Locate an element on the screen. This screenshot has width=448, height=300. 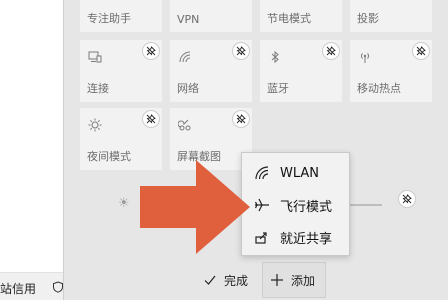
bluetooth-icon is located at coordinates (275, 57).